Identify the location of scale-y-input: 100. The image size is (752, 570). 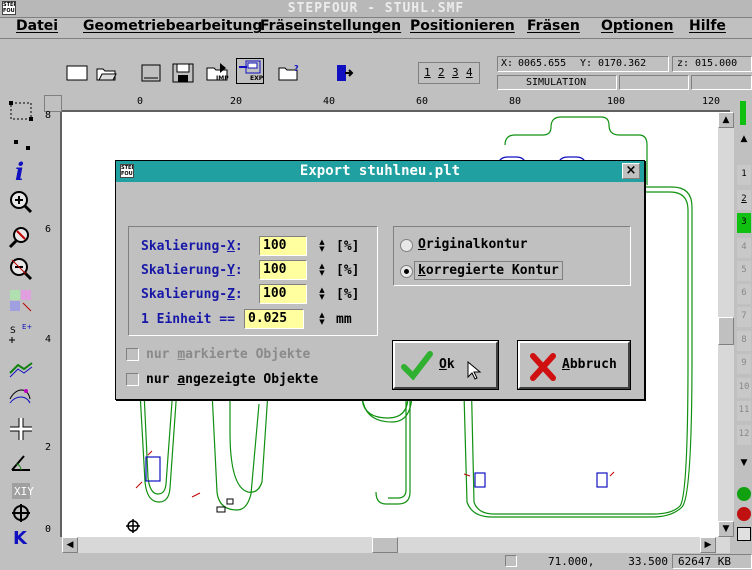
(283, 270).